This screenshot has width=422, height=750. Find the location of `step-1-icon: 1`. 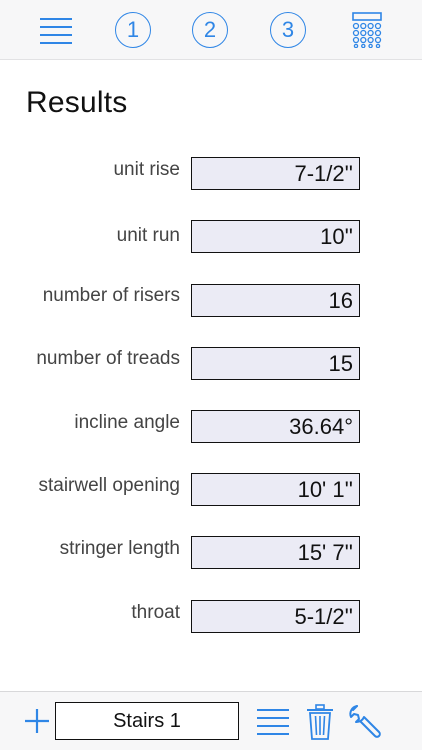

step-1-icon: 1 is located at coordinates (133, 30).